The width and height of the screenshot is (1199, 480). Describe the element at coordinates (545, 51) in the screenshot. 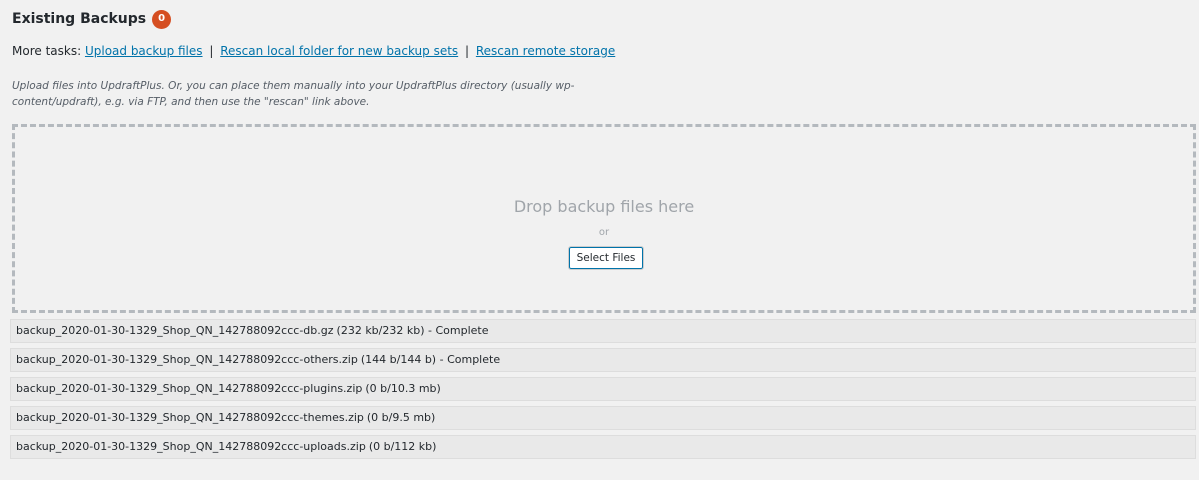

I see `rescan-remote-storage-link: Rescan remote storage` at that location.